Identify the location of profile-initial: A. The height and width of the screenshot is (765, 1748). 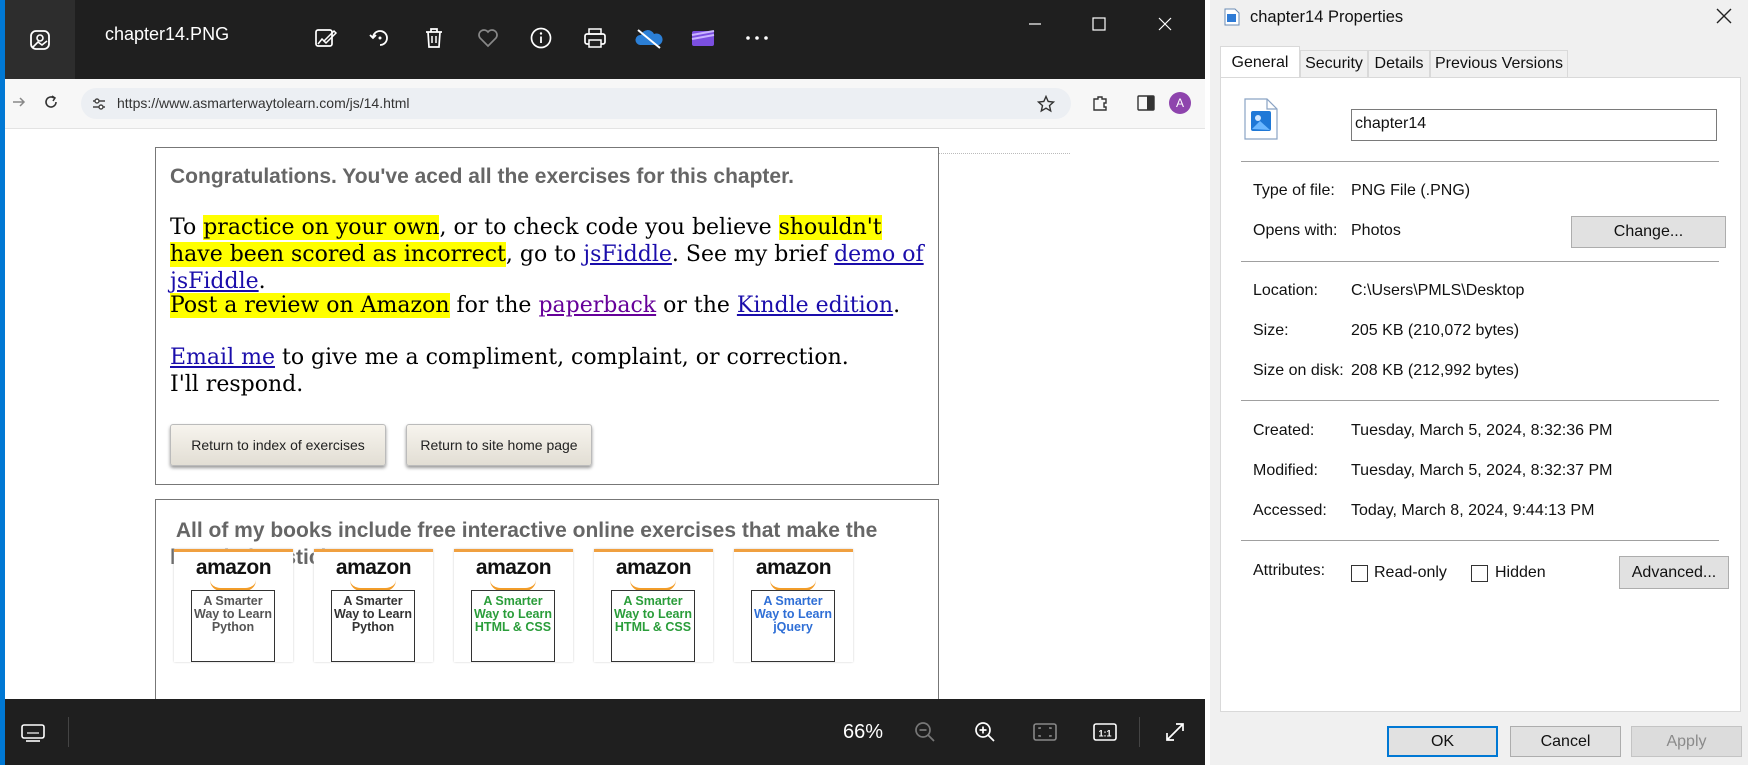
(1179, 103).